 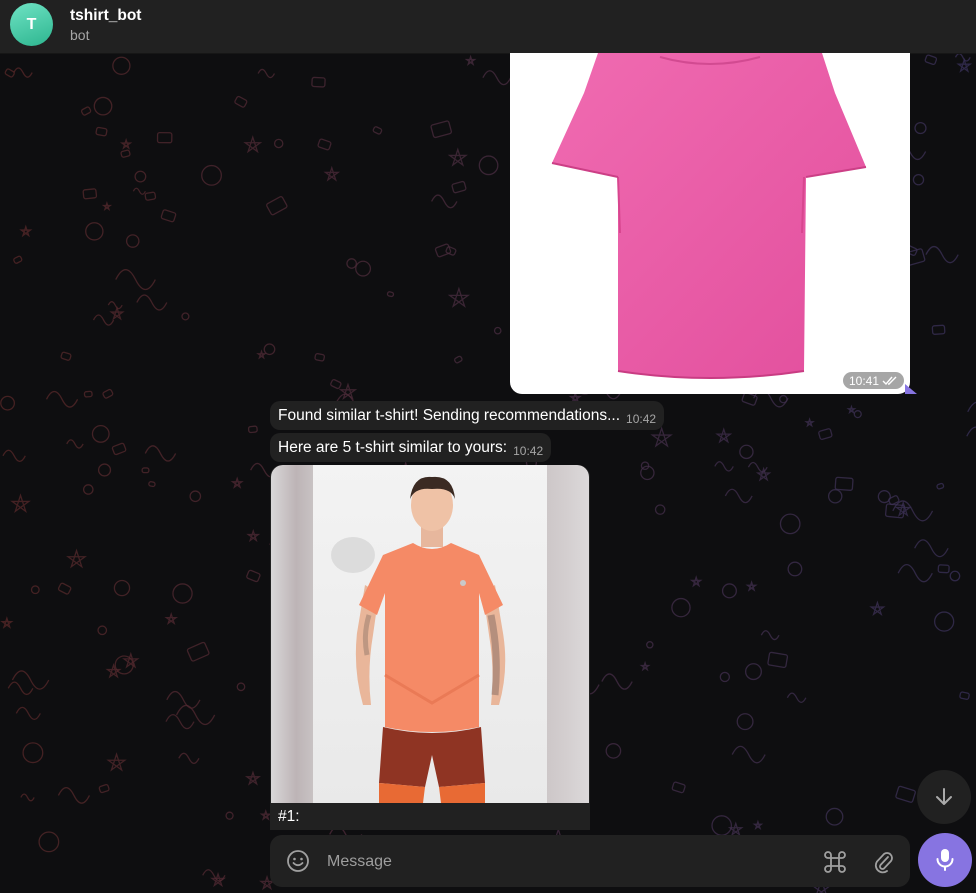 I want to click on bubble-tail, so click(x=911, y=389).